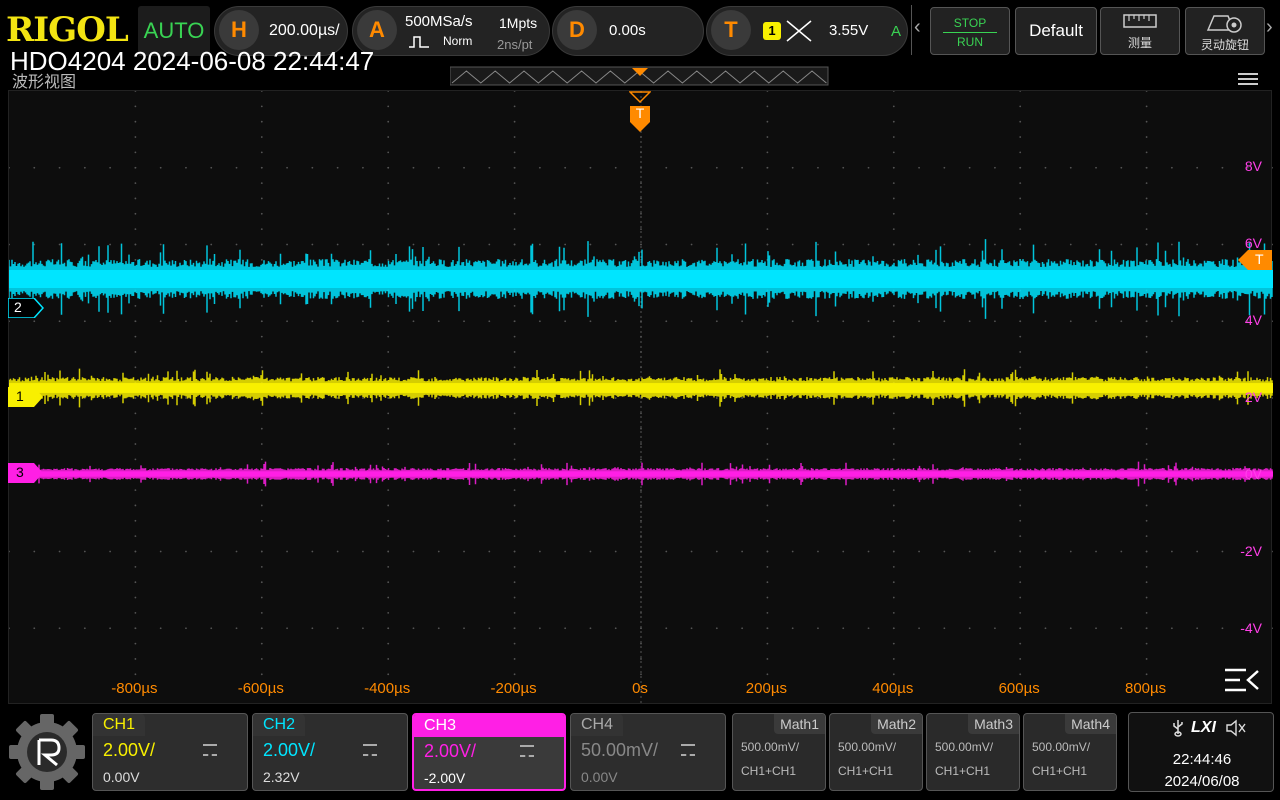 The height and width of the screenshot is (800, 1280). I want to click on acquire-pulse-icon, so click(419, 42).